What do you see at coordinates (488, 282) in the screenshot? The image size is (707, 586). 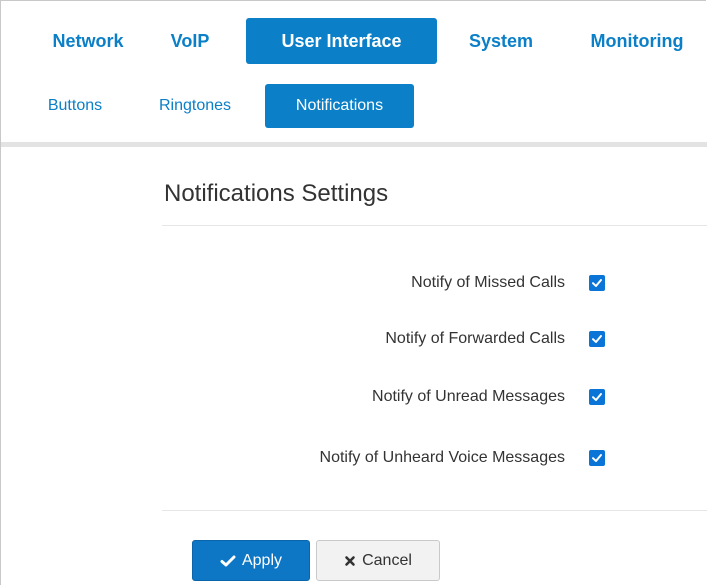 I see `setting-missed-calls-label: Notify of Missed Calls` at bounding box center [488, 282].